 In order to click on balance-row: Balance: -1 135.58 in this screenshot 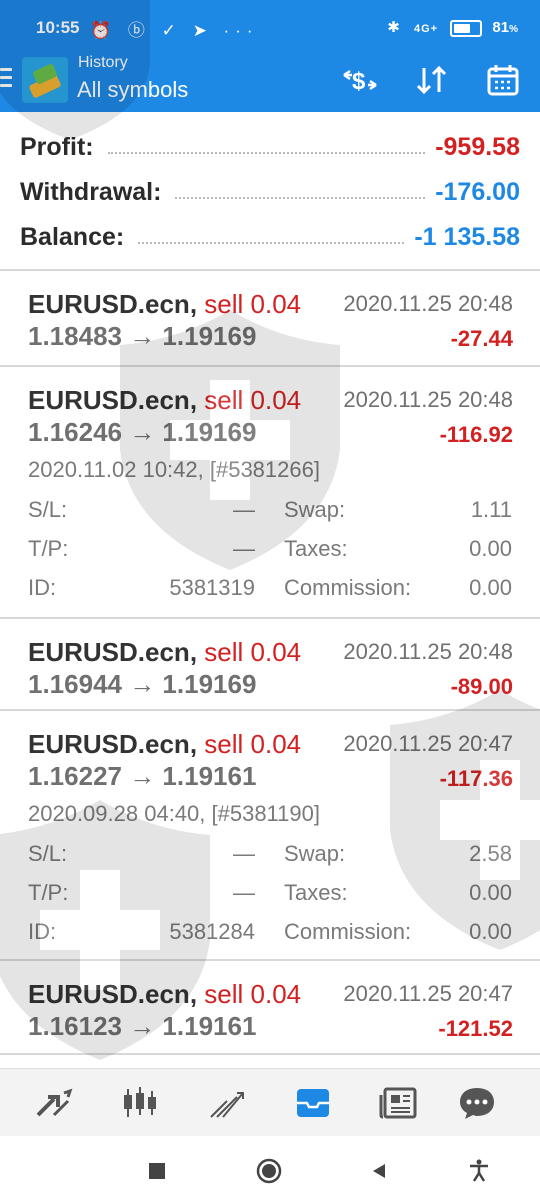, I will do `click(270, 237)`.